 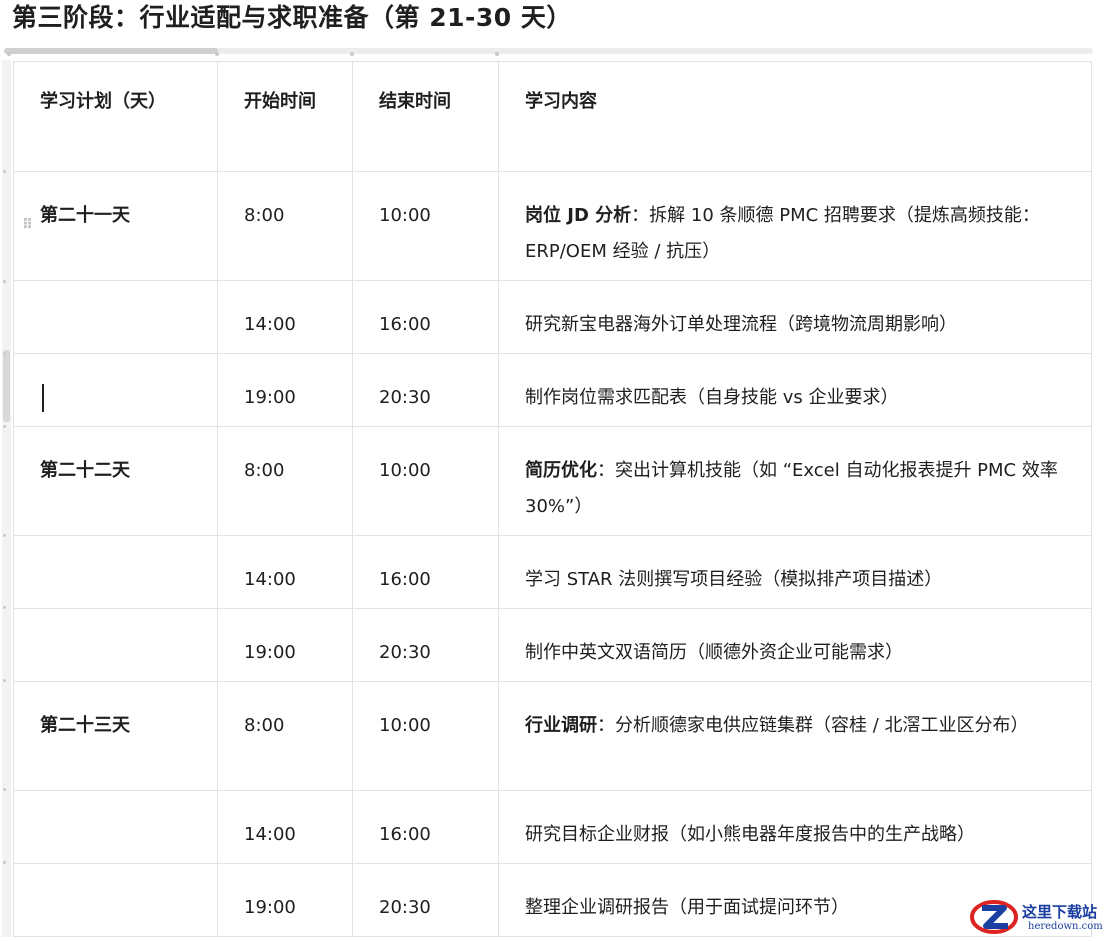 What do you see at coordinates (115, 736) in the screenshot?
I see `day-cell: 第二十三天` at bounding box center [115, 736].